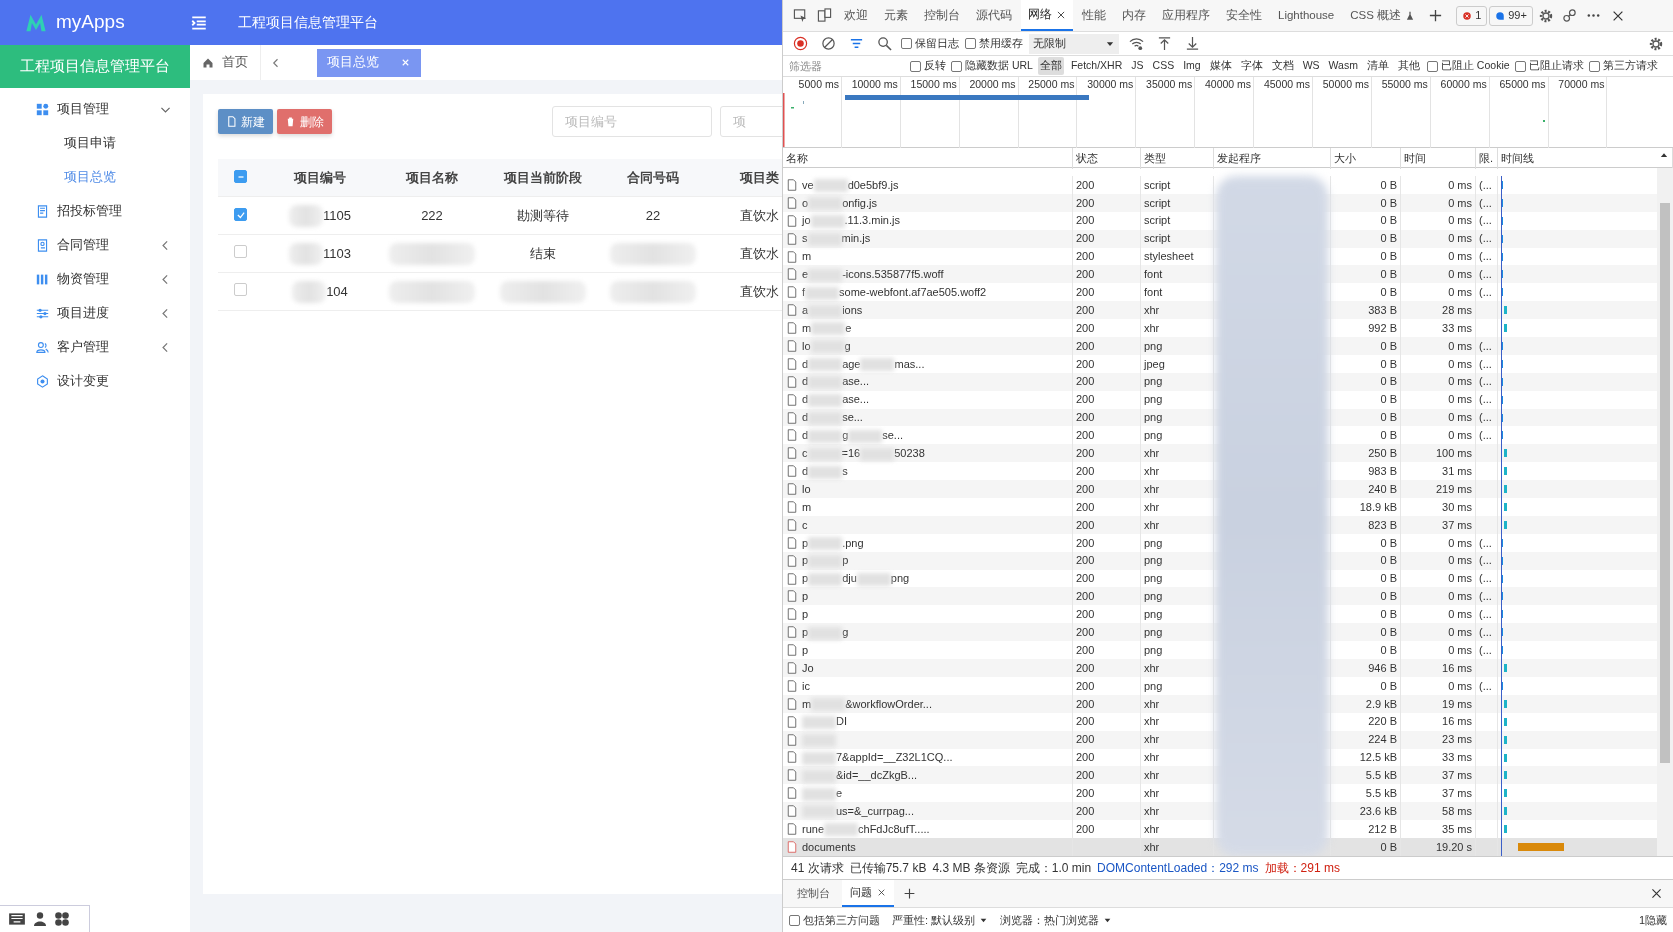 The image size is (1673, 932). I want to click on filter-type-button: 媒体, so click(1220, 66).